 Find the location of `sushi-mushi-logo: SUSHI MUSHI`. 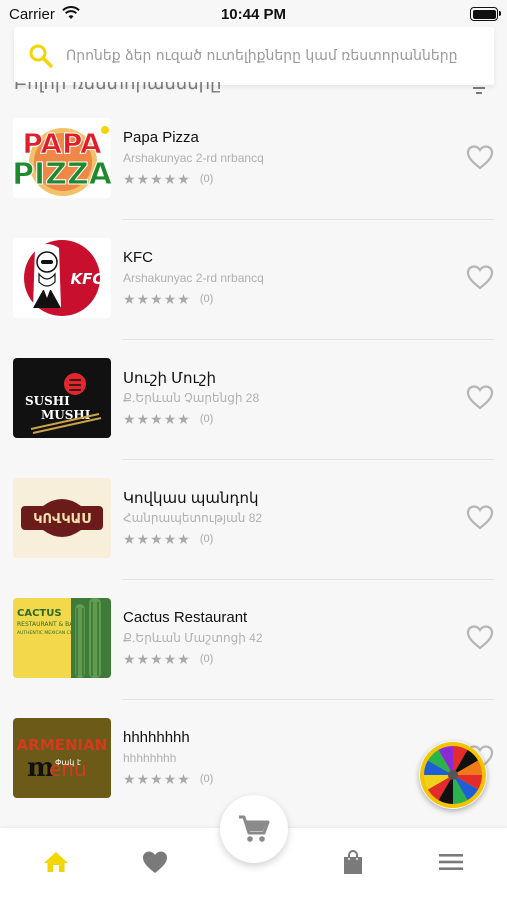

sushi-mushi-logo: SUSHI MUSHI is located at coordinates (62, 398).